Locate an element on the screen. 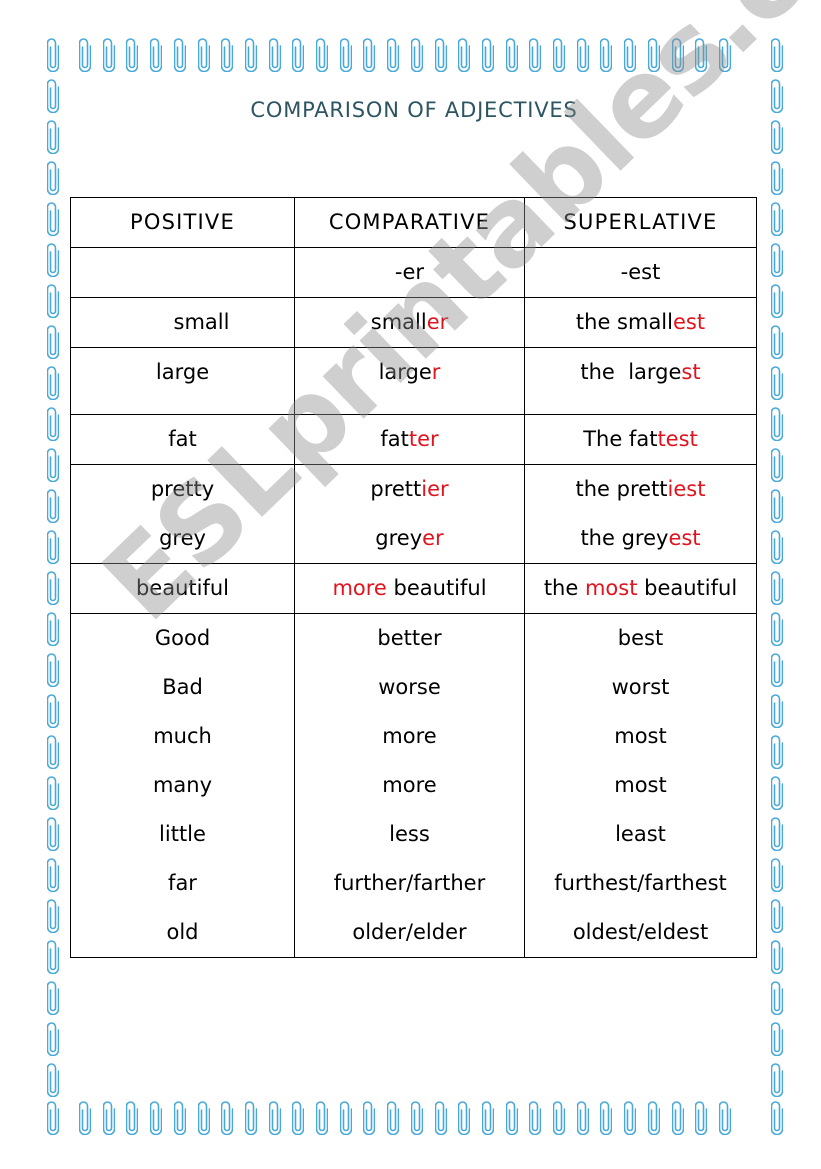 This screenshot has width=821, height=1169. suffix-positive is located at coordinates (182, 272).